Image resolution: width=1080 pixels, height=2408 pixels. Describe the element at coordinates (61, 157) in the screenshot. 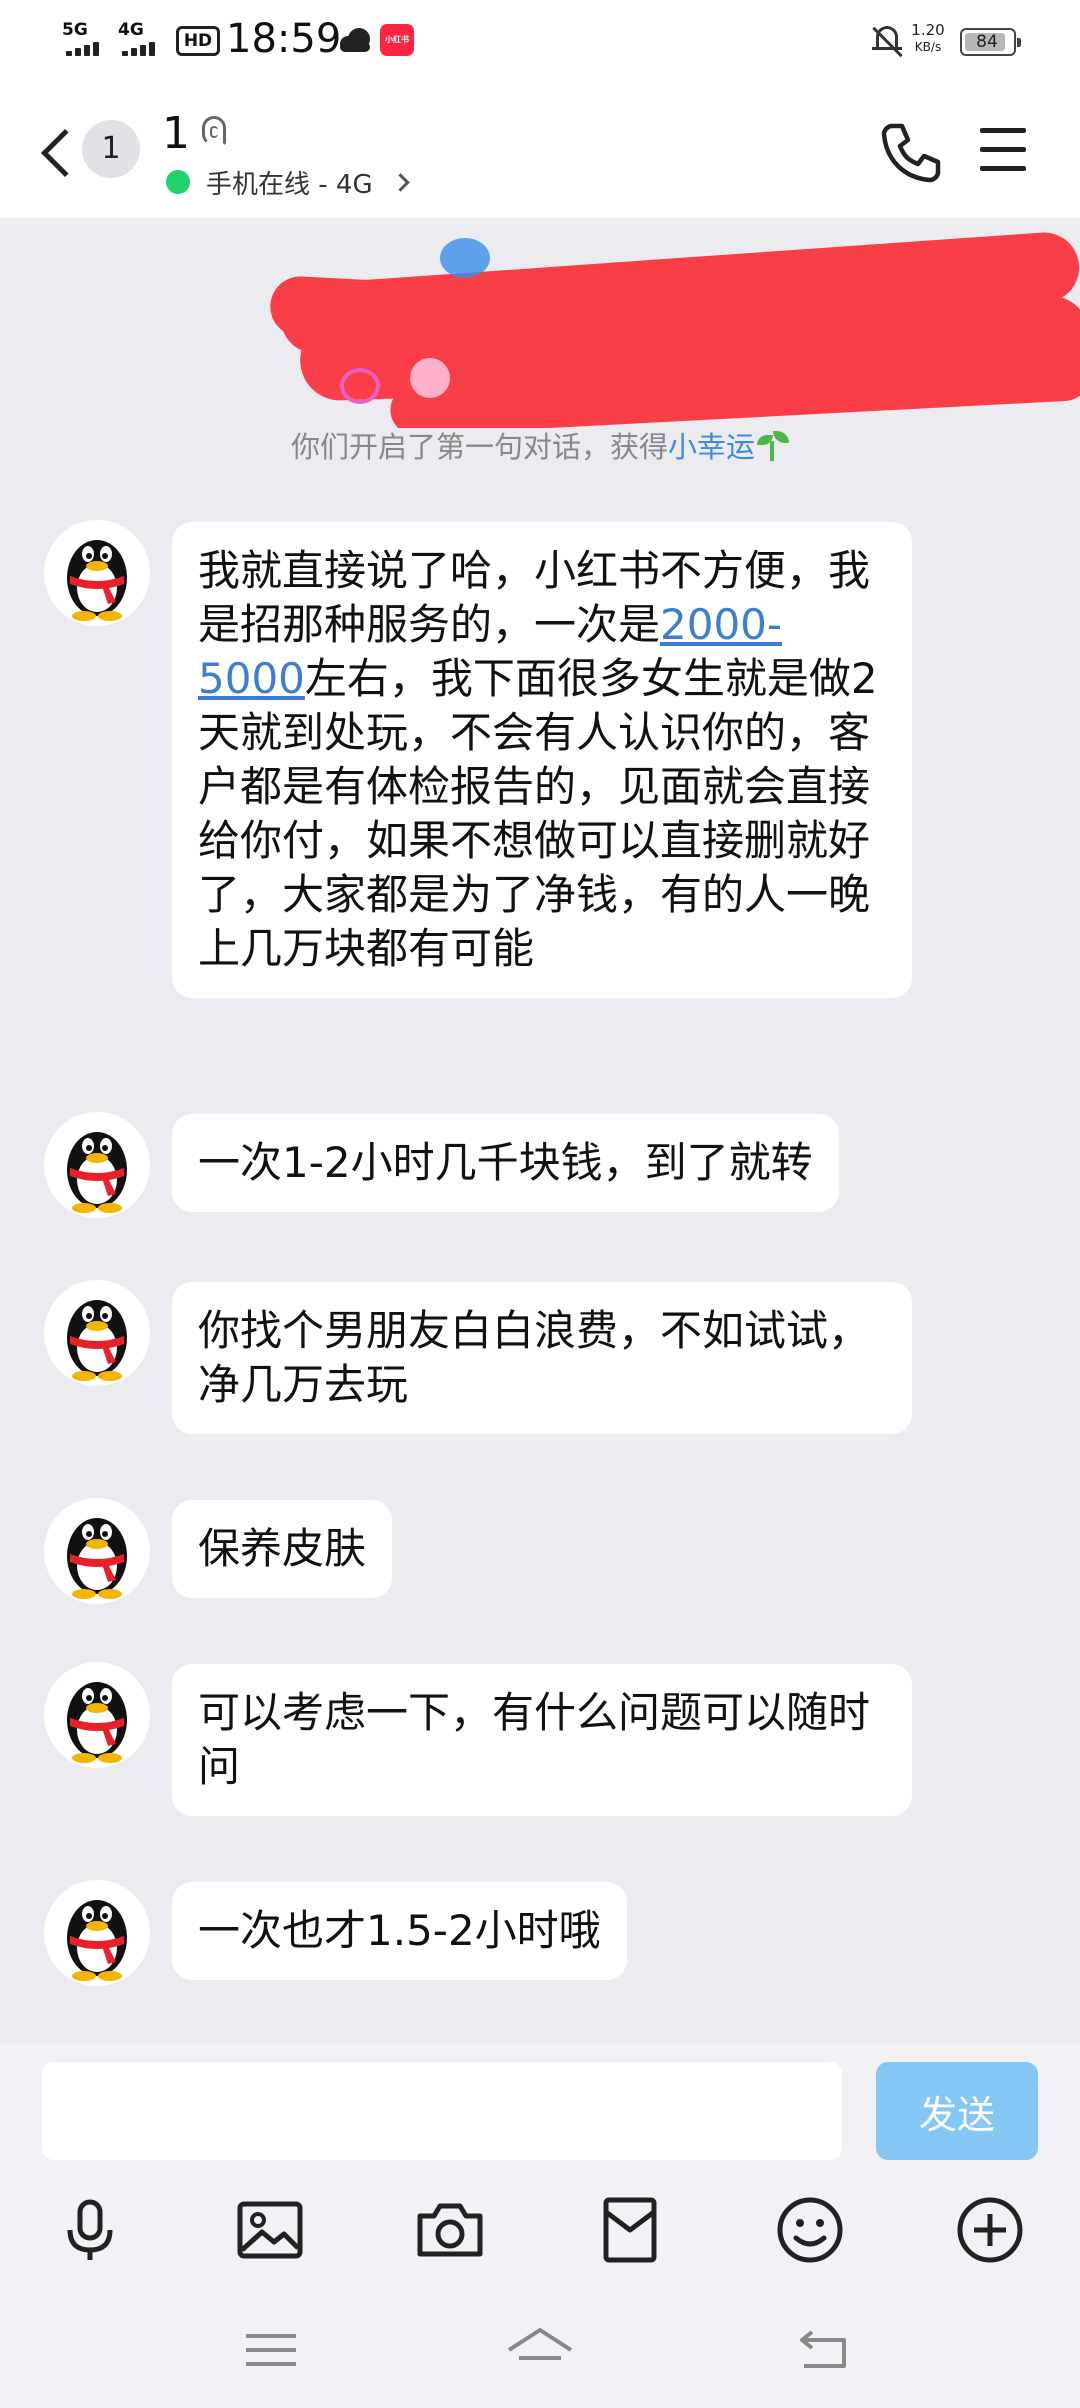

I see `back-button` at that location.